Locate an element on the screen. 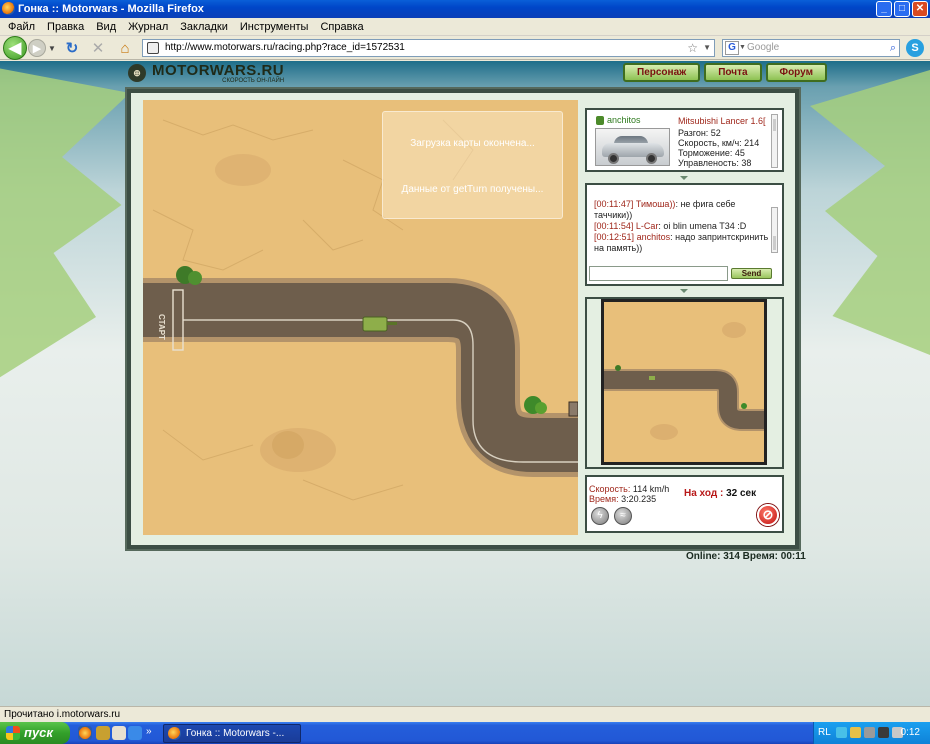 This screenshot has height=744, width=930. site-logo: ⊕ MOTORWARS.RU СКОРОСТЬ ОН-ЛАЙН is located at coordinates (206, 73).